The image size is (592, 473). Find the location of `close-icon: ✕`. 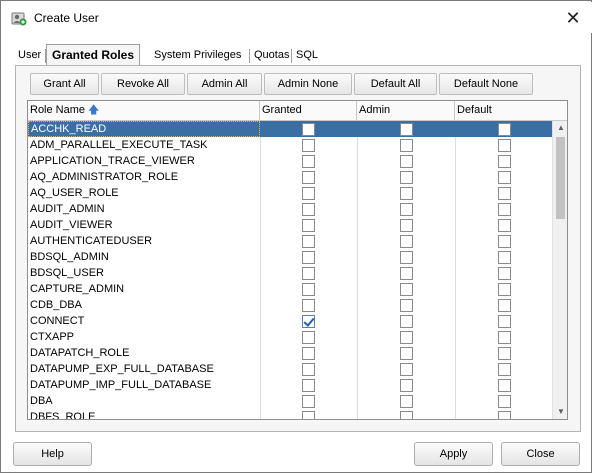

close-icon: ✕ is located at coordinates (573, 18).